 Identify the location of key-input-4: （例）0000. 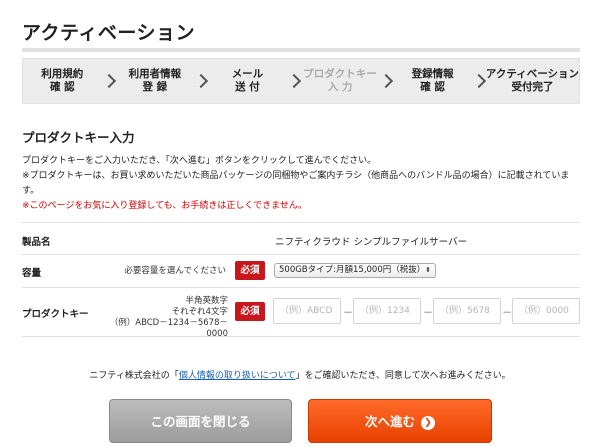
(546, 311).